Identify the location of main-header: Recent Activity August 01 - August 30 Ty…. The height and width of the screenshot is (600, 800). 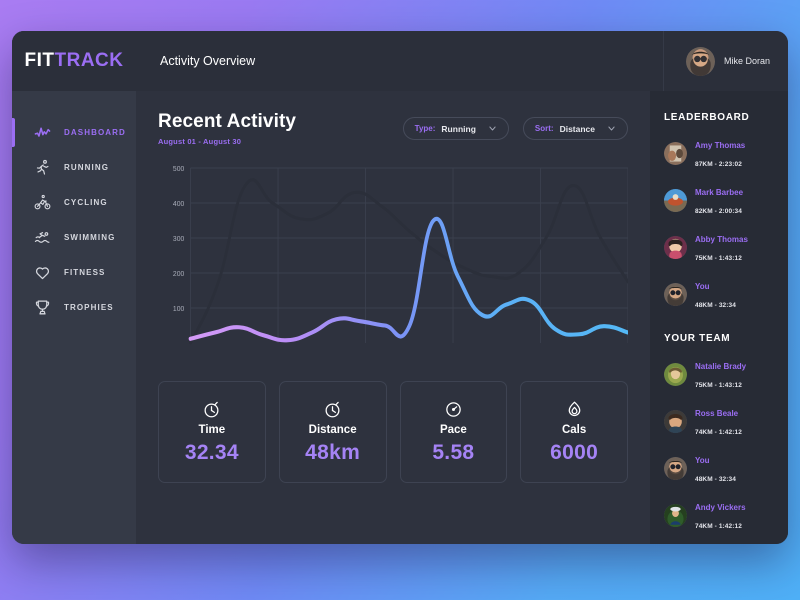
(393, 128).